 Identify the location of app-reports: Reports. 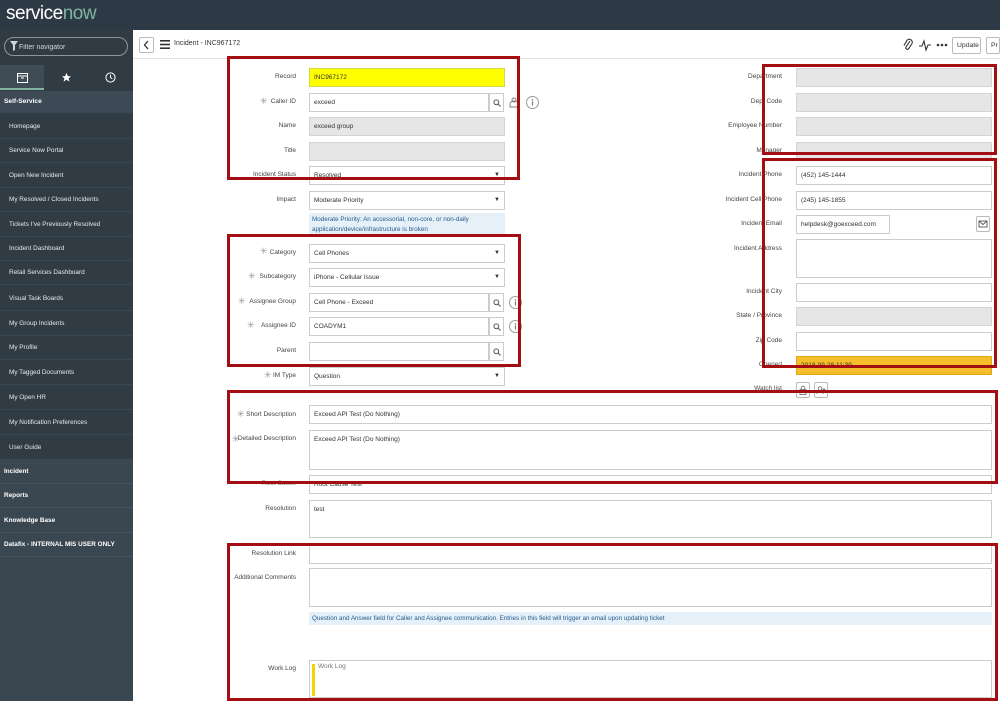
(66, 496).